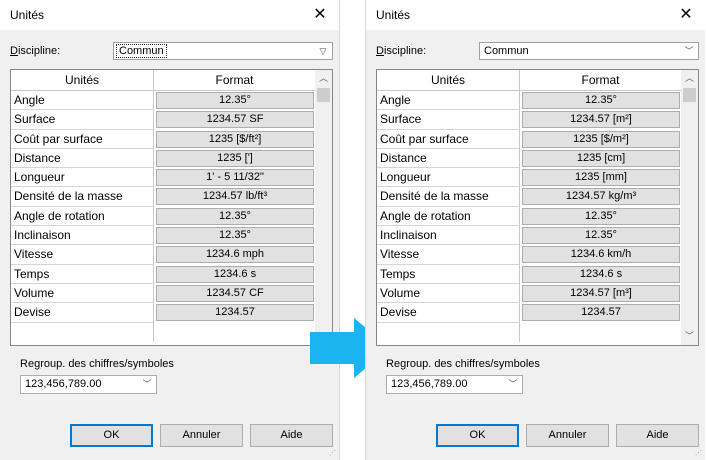  What do you see at coordinates (323, 51) in the screenshot?
I see `chevron-down-icon: ▽` at bounding box center [323, 51].